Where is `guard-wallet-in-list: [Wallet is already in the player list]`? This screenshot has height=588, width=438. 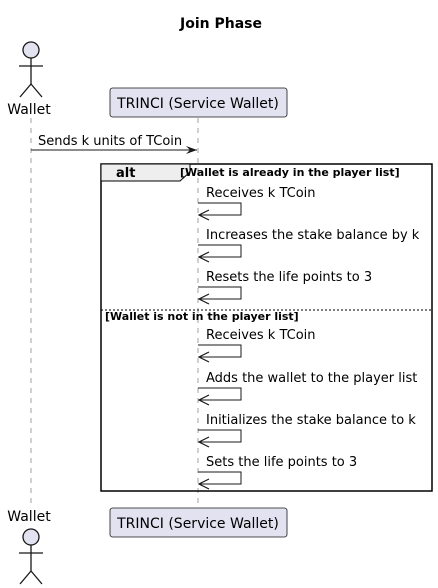 guard-wallet-in-list: [Wallet is already in the player list] is located at coordinates (290, 172).